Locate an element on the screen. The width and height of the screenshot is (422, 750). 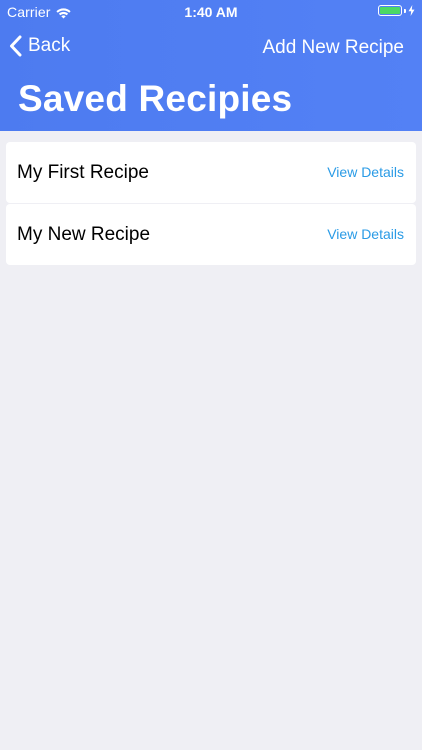
battery-icon is located at coordinates (390, 10).